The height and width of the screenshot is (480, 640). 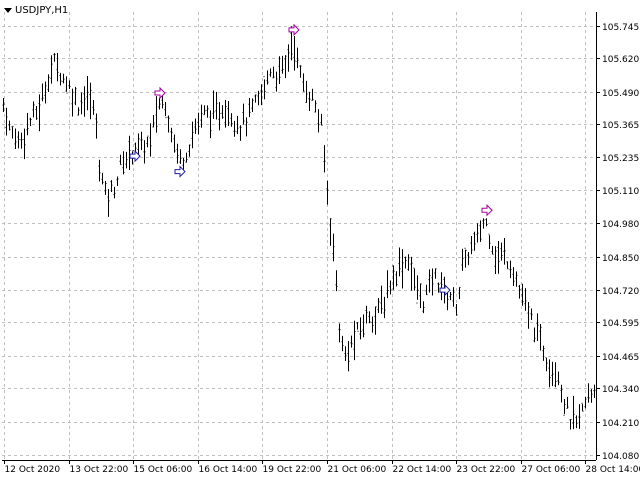 What do you see at coordinates (8, 10) in the screenshot?
I see `dropdown-arrow-icon` at bounding box center [8, 10].